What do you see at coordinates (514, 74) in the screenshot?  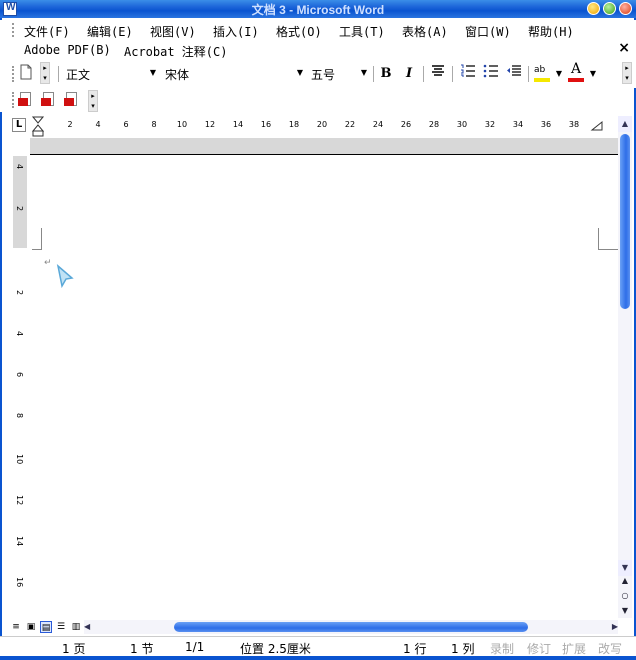 I see `decrease-indent-icon` at bounding box center [514, 74].